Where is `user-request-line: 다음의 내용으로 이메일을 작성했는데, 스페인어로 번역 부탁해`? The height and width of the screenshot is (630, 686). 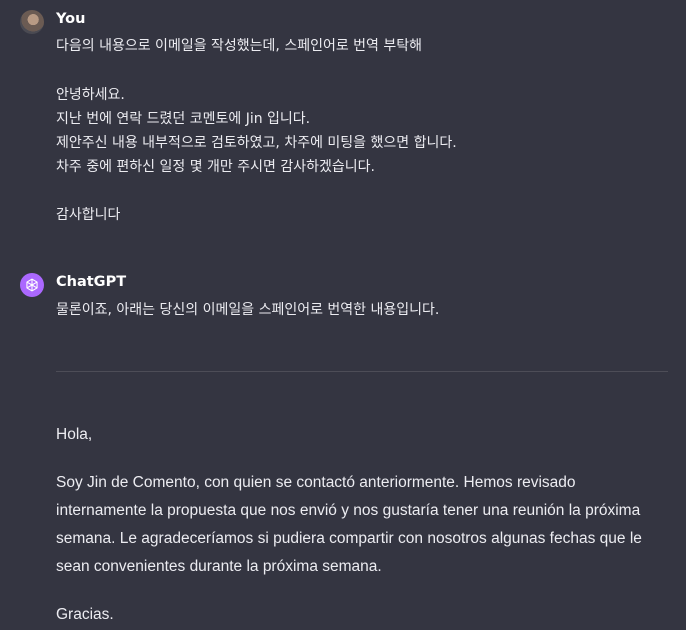 user-request-line: 다음의 내용으로 이메일을 작성했는데, 스페인어로 번역 부탁해 is located at coordinates (239, 46).